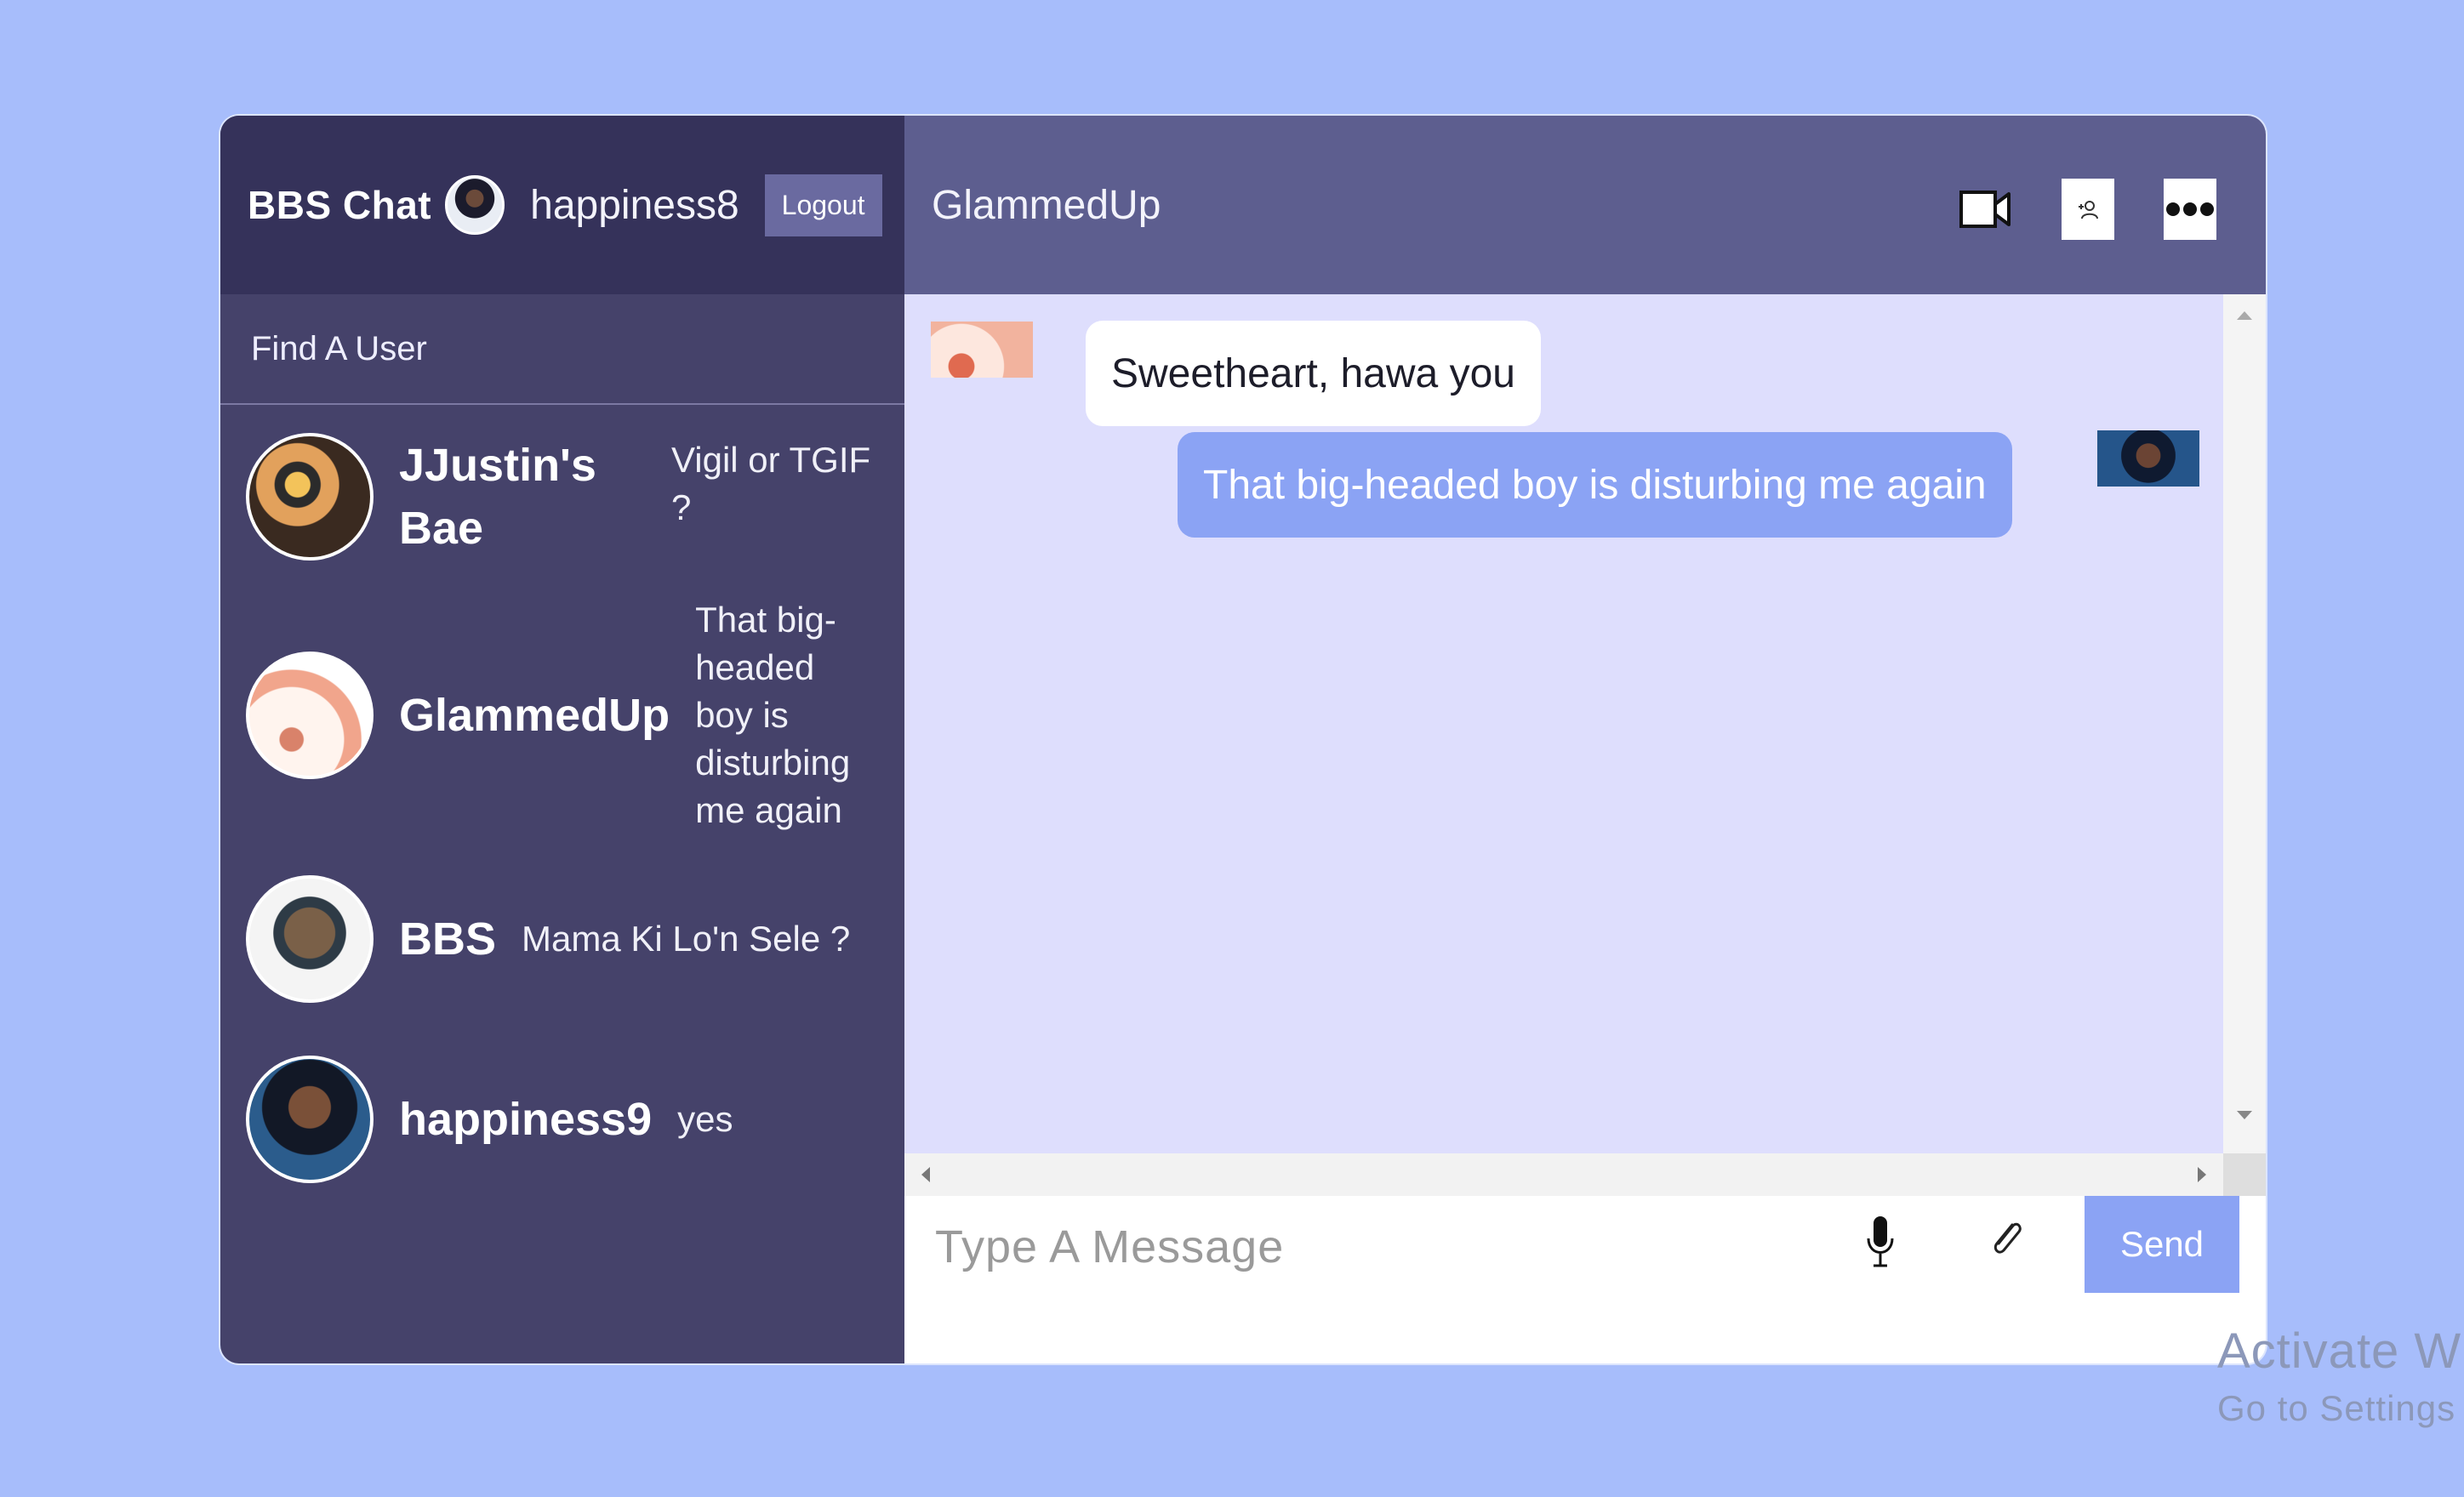  What do you see at coordinates (448, 939) in the screenshot?
I see `contact-name: BBS` at bounding box center [448, 939].